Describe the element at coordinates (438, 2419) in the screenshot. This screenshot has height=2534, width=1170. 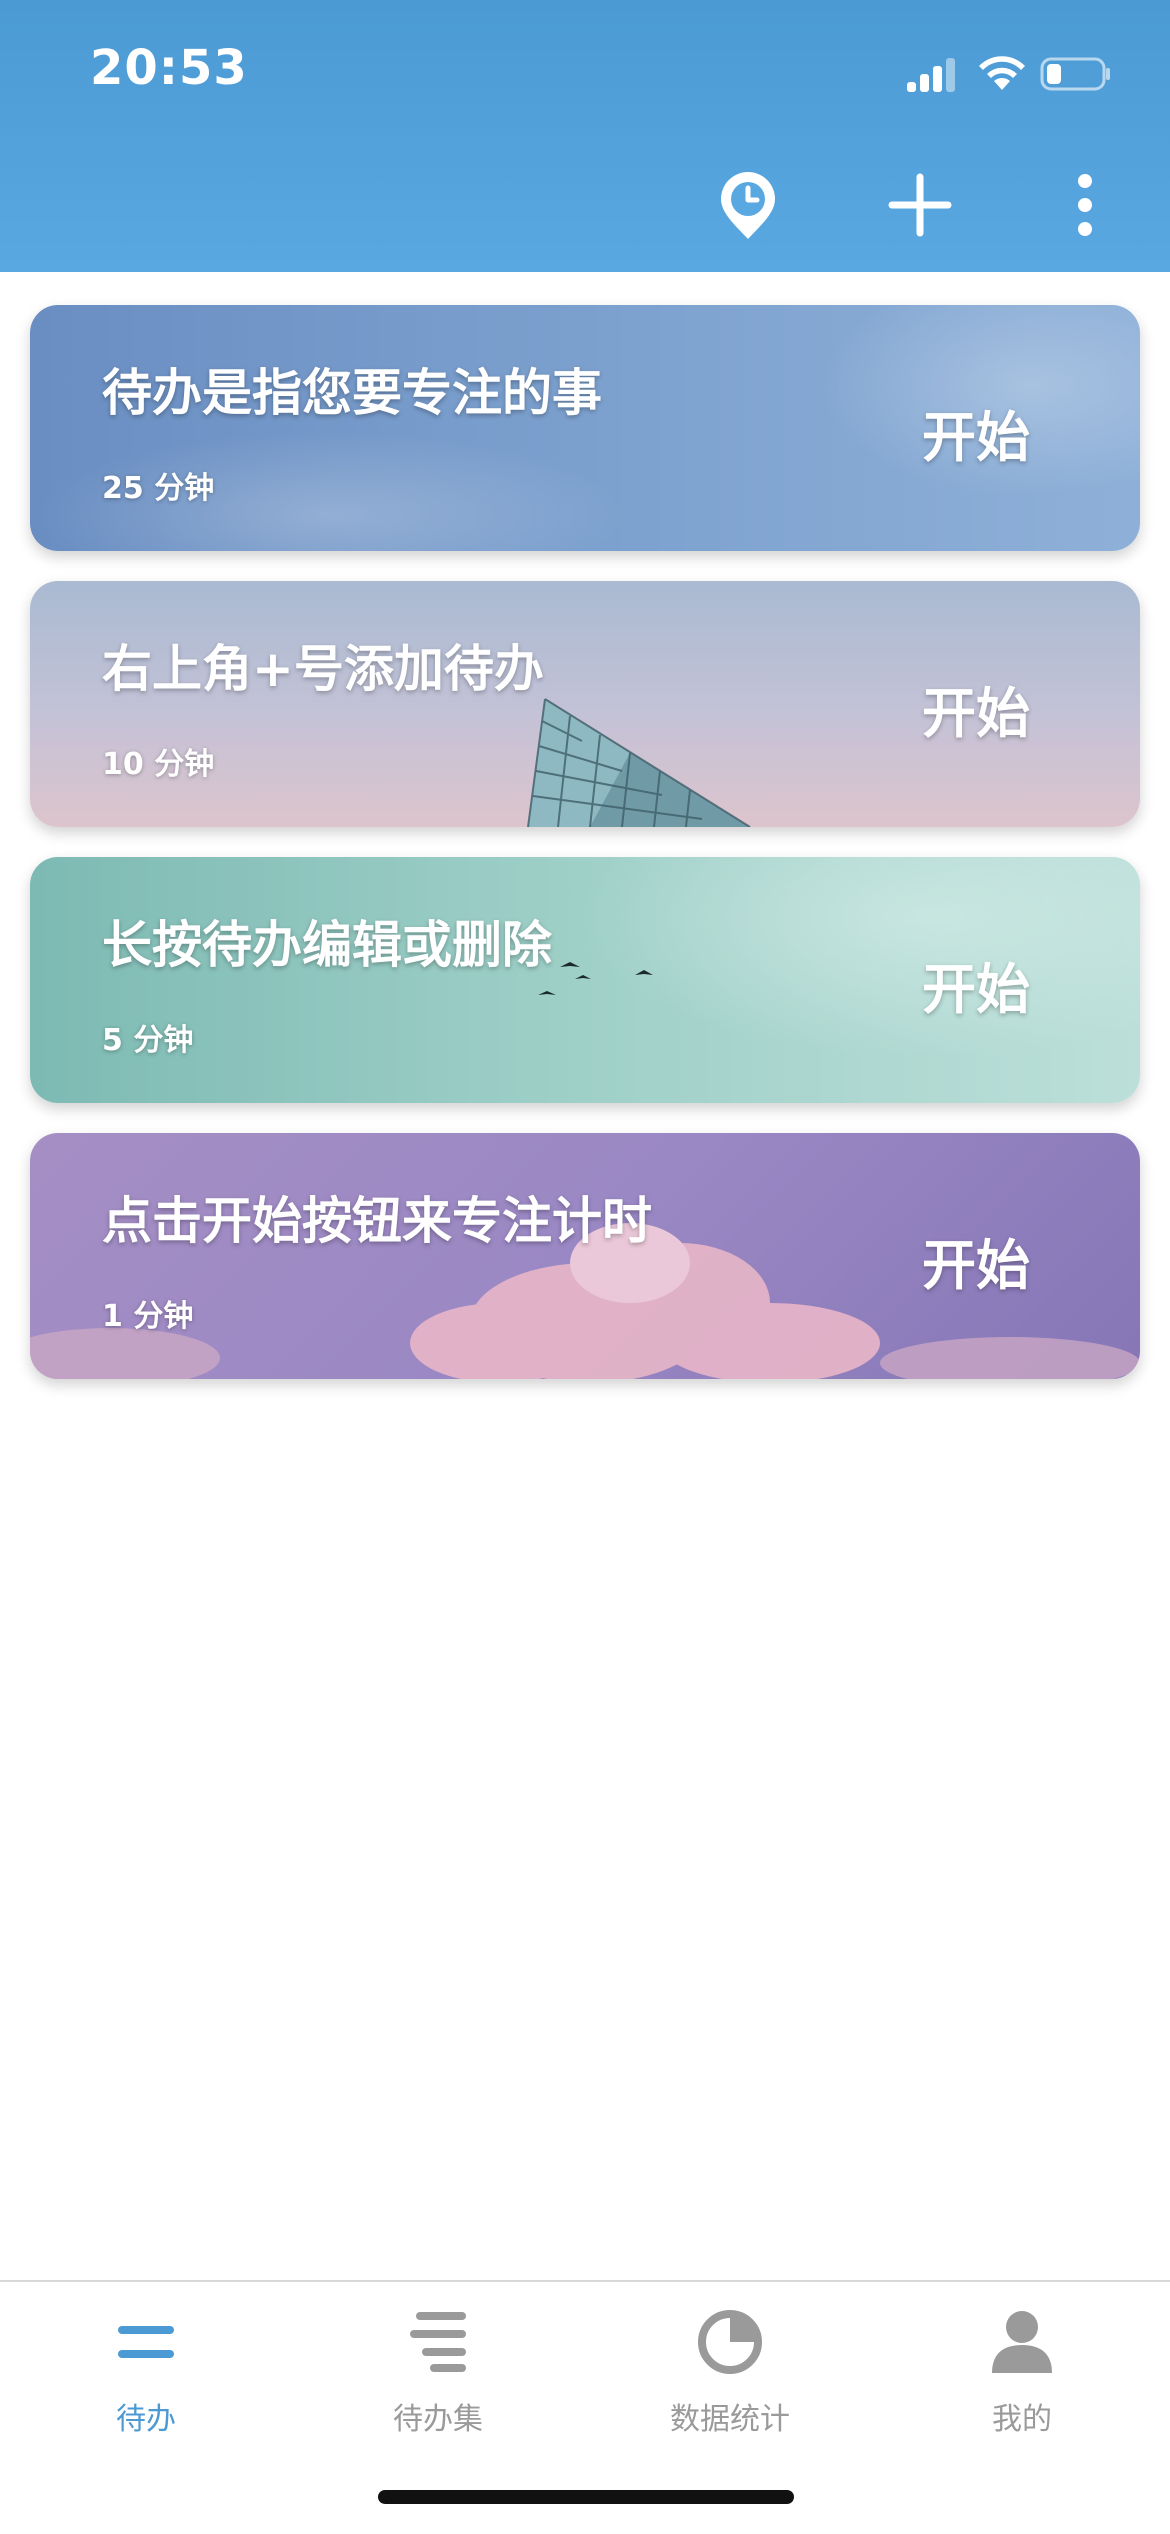
I see `tab-label: 待办集` at that location.